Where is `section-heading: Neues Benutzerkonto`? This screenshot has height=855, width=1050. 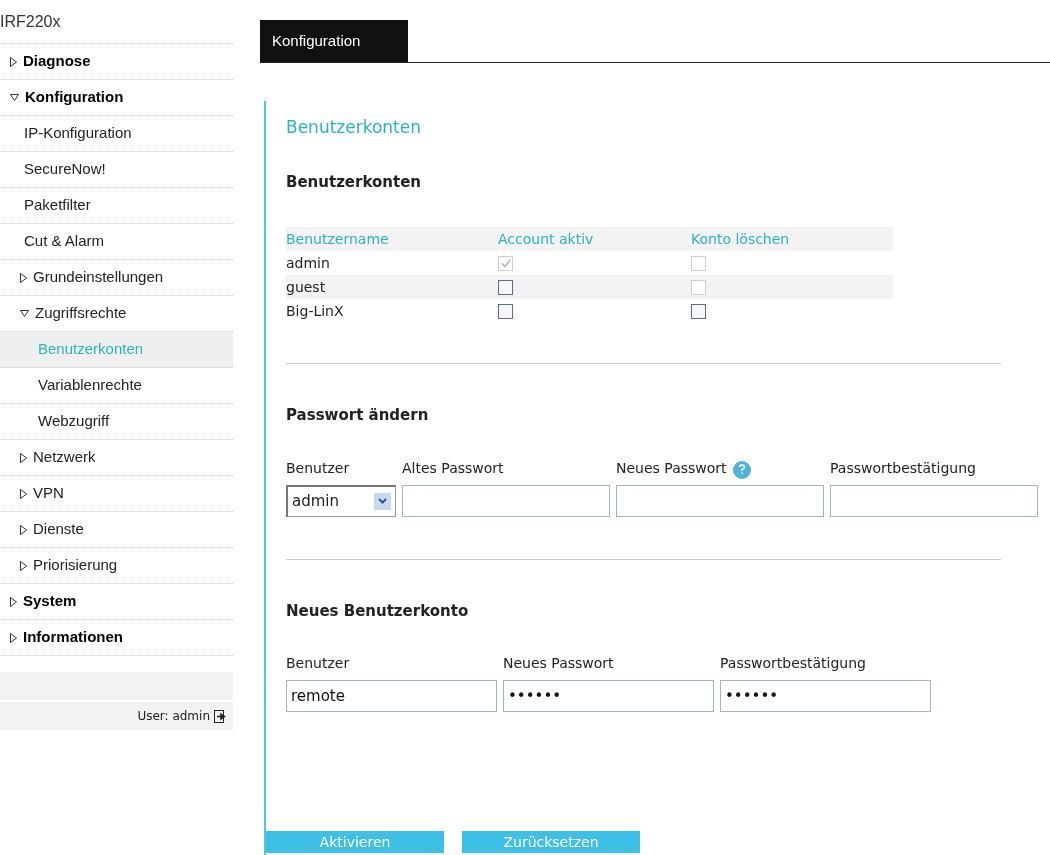
section-heading: Neues Benutzerkonto is located at coordinates (378, 611).